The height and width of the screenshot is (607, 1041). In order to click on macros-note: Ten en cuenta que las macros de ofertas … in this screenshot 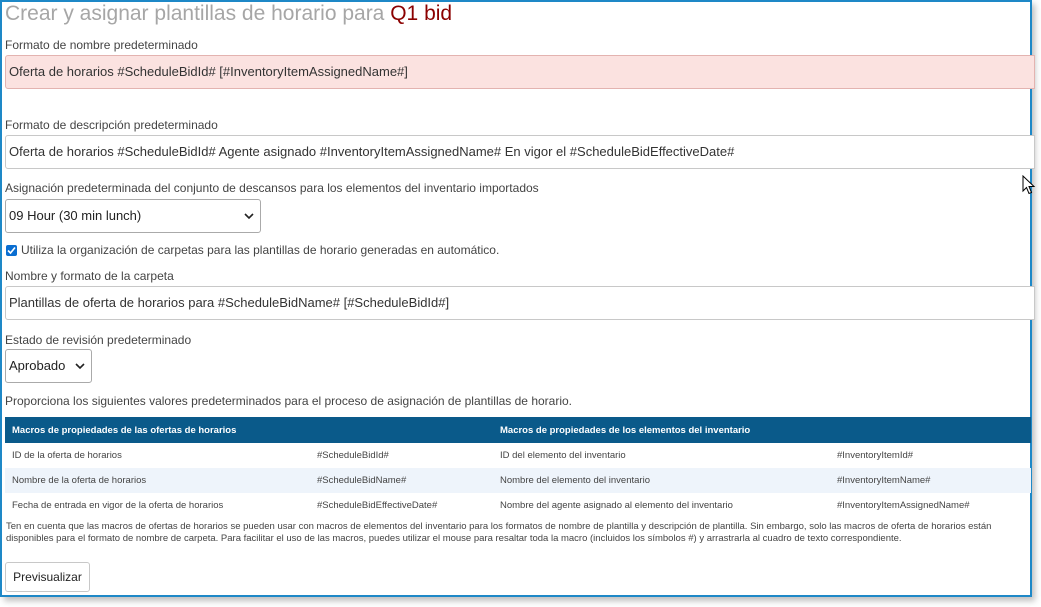, I will do `click(499, 532)`.